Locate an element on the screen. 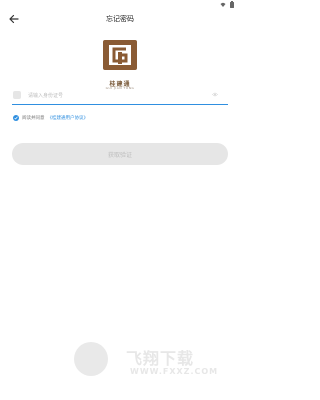 This screenshot has height=400, width=320. watermark: 飞翔下载 WWW.FXXZ.COM is located at coordinates (156, 359).